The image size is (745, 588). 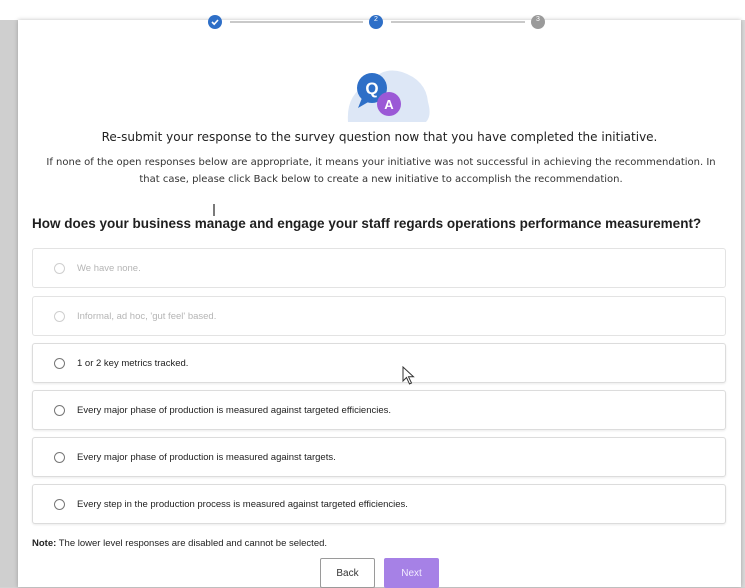 I want to click on check-icon, so click(x=215, y=22).